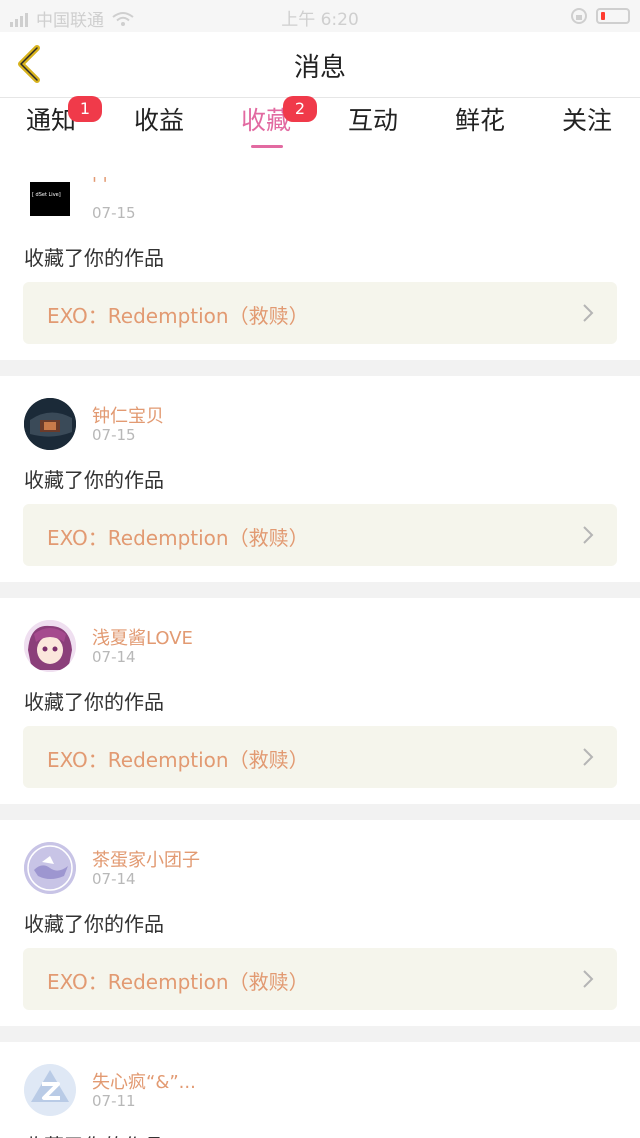 The image size is (640, 1138). I want to click on status-time: 上午 6:20, so click(320, 20).